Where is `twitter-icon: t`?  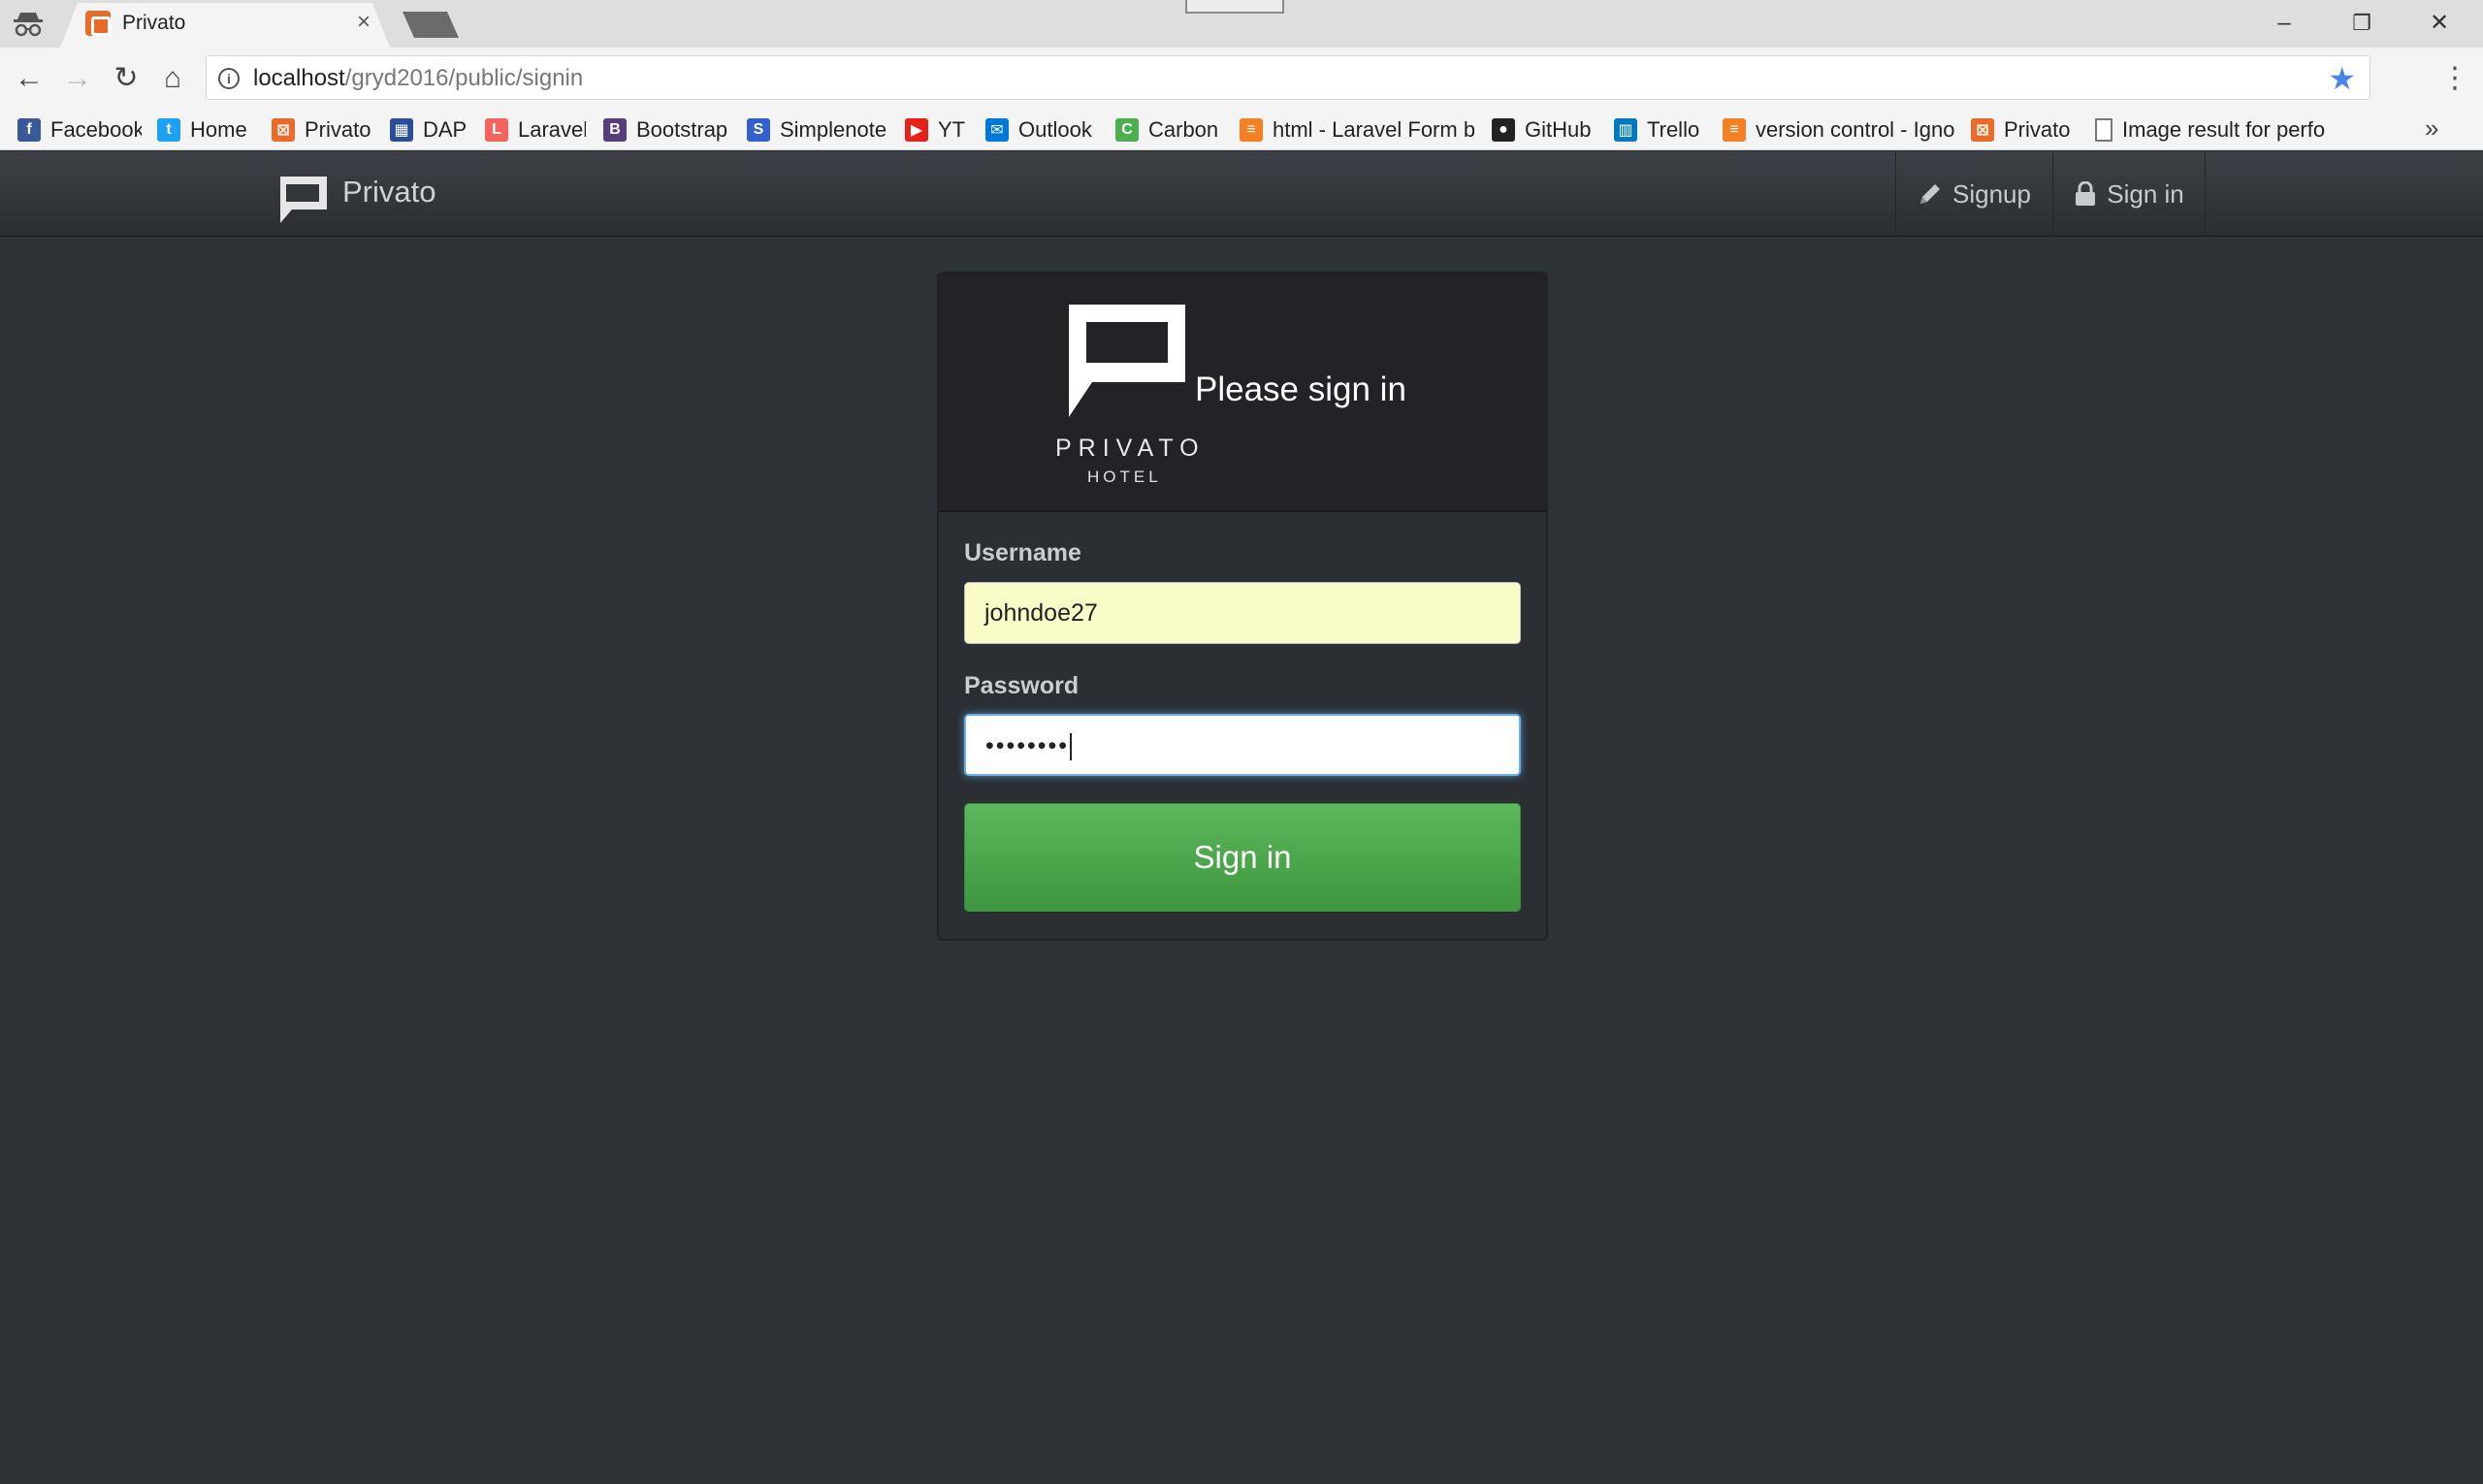
twitter-icon: t is located at coordinates (169, 130).